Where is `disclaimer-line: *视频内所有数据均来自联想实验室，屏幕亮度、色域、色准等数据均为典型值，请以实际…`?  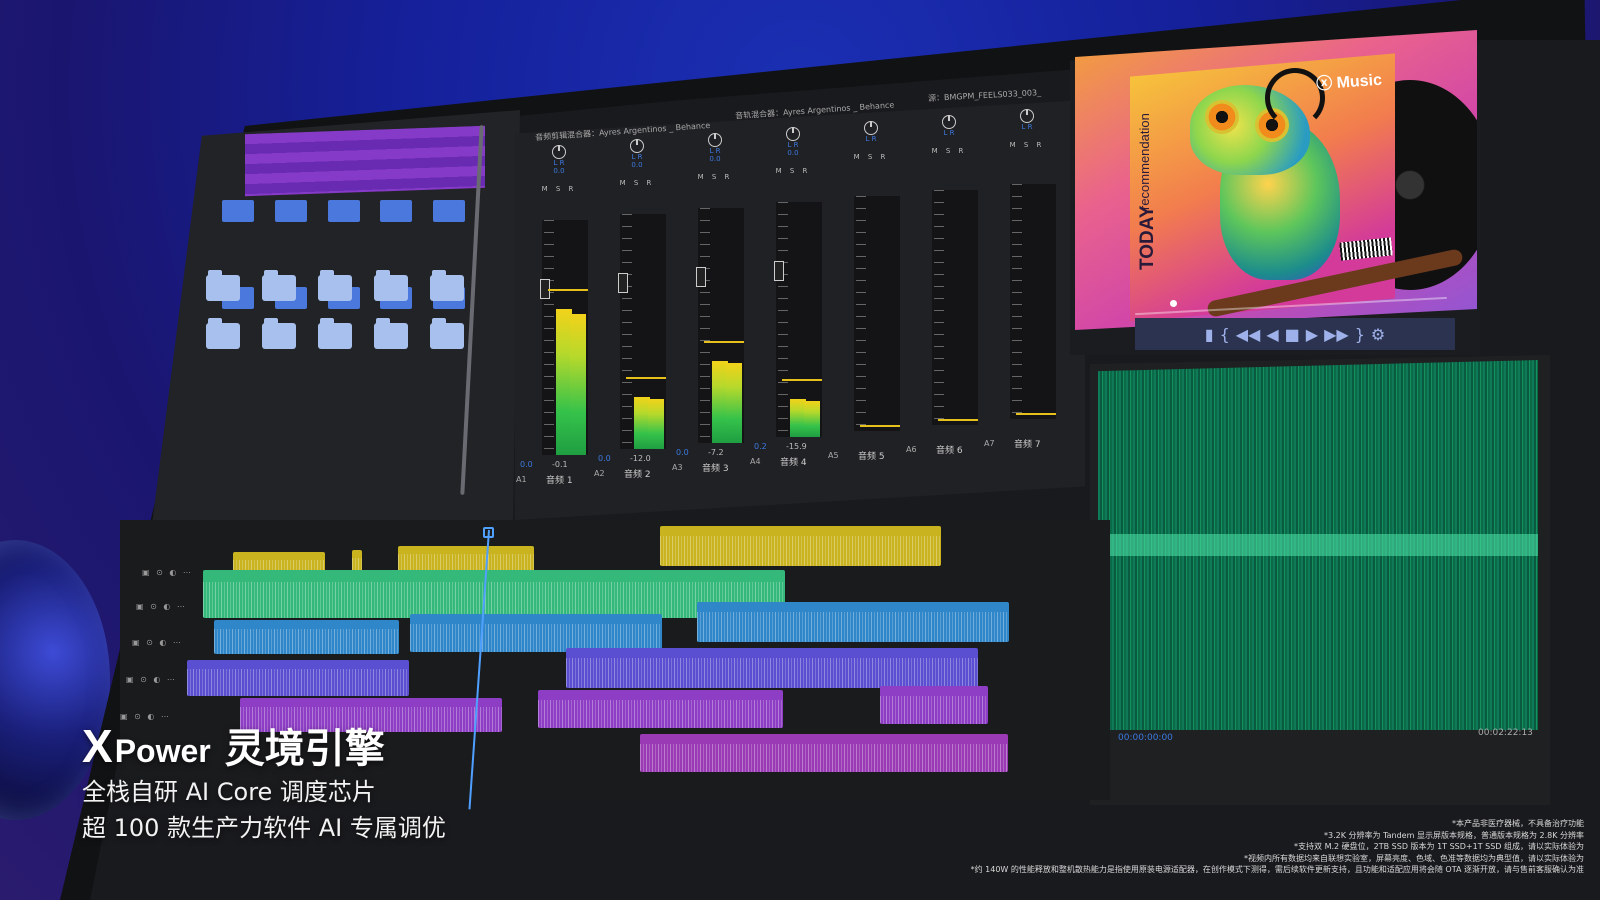 disclaimer-line: *视频内所有数据均来自联想实验室，屏幕亮度、色域、色准等数据均为典型值，请以实际… is located at coordinates (1414, 858).